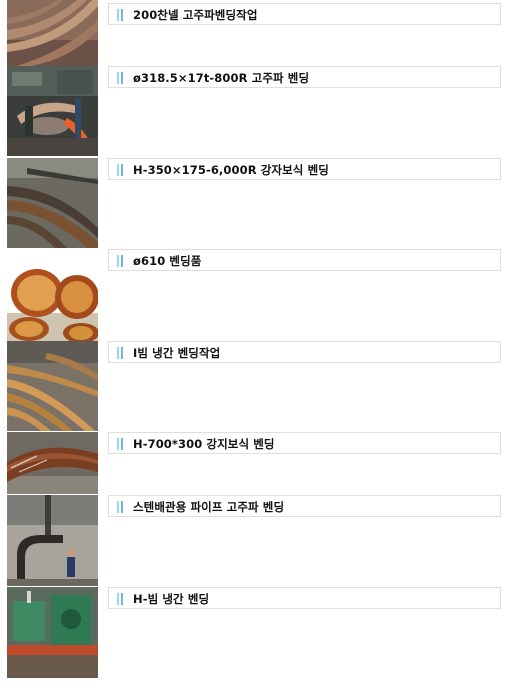 The image size is (513, 698). What do you see at coordinates (256, 463) in the screenshot?
I see `item-row: H-700*300 강지보식 벤딩` at bounding box center [256, 463].